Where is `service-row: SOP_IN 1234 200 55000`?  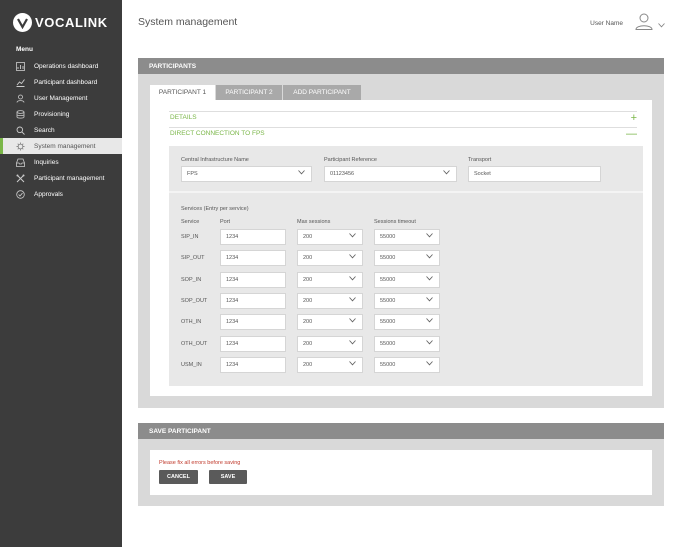 service-row: SOP_IN 1234 200 55000 is located at coordinates (406, 280).